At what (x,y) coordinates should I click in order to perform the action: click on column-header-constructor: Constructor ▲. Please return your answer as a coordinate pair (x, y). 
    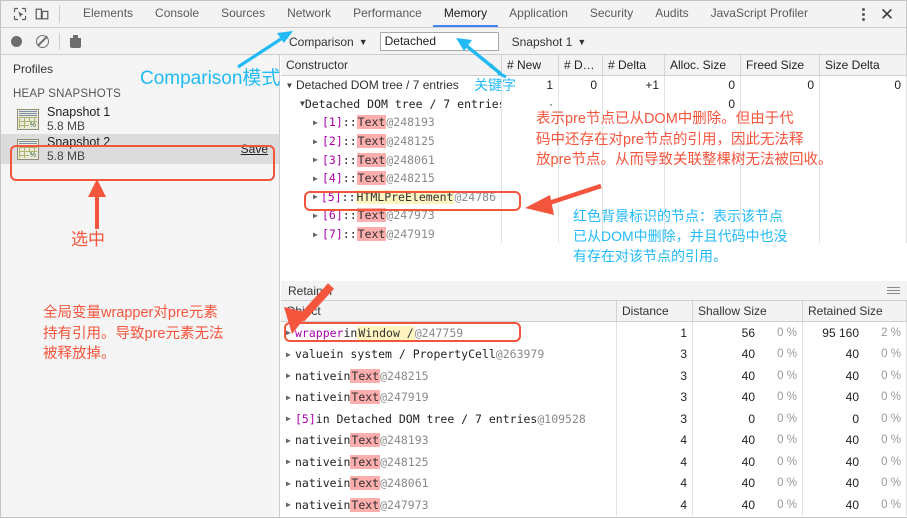
    Looking at the image, I should click on (391, 65).